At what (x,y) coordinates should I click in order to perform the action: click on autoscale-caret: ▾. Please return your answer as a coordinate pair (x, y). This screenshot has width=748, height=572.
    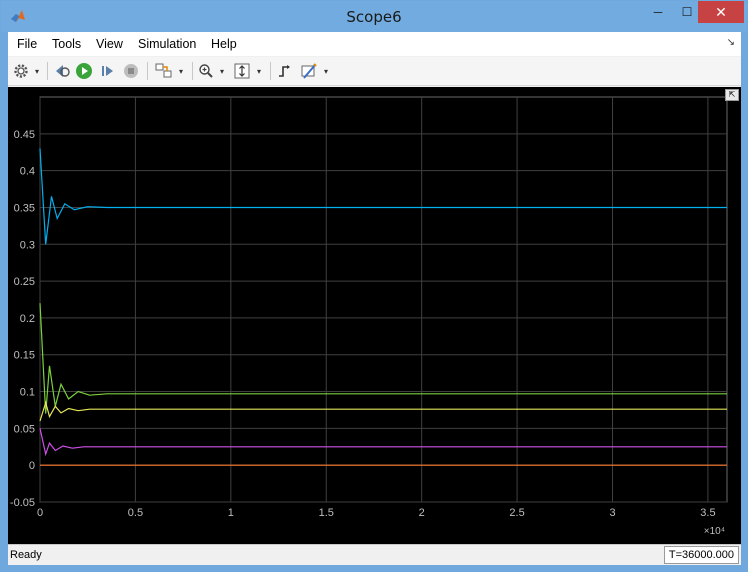
    Looking at the image, I should click on (259, 71).